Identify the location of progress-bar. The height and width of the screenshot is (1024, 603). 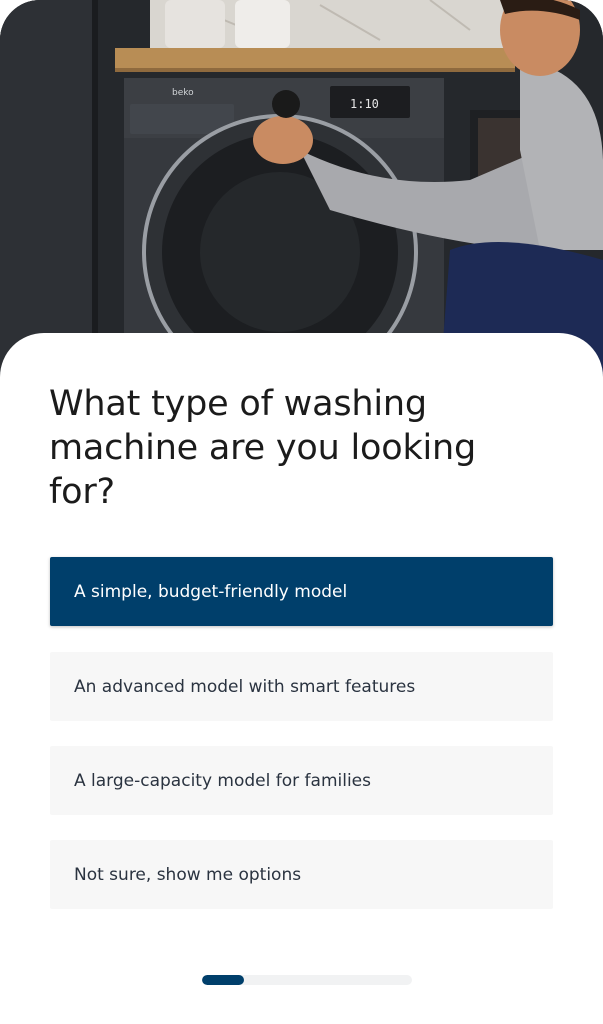
(307, 980).